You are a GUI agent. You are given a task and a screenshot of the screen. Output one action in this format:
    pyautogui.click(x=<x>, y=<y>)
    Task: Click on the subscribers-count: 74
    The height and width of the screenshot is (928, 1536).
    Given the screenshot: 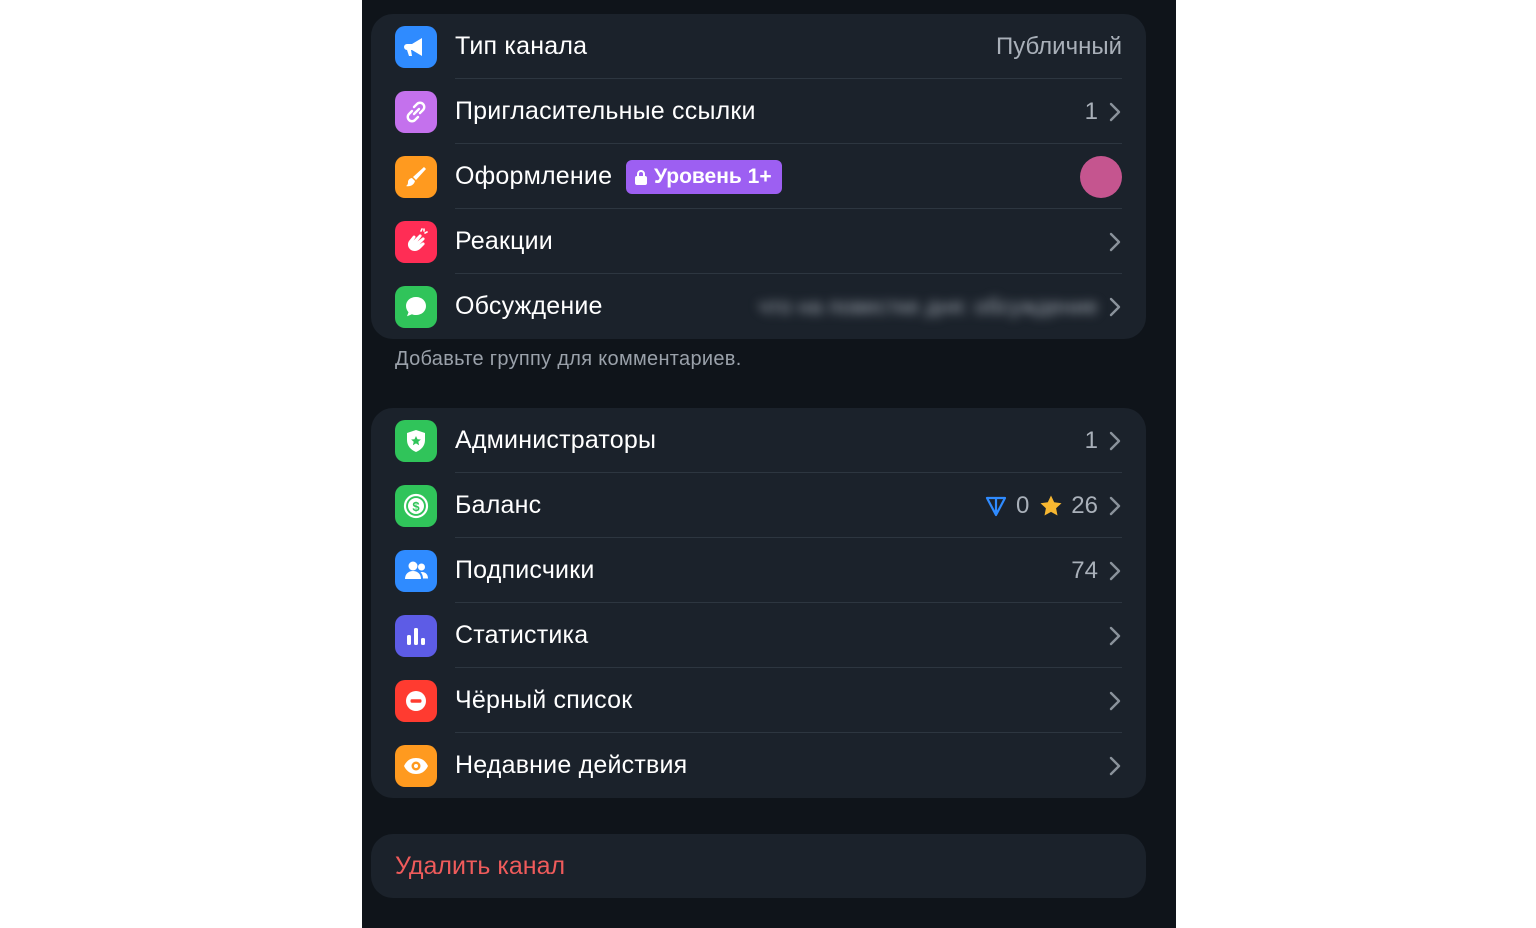 What is the action you would take?
    pyautogui.click(x=1084, y=570)
    